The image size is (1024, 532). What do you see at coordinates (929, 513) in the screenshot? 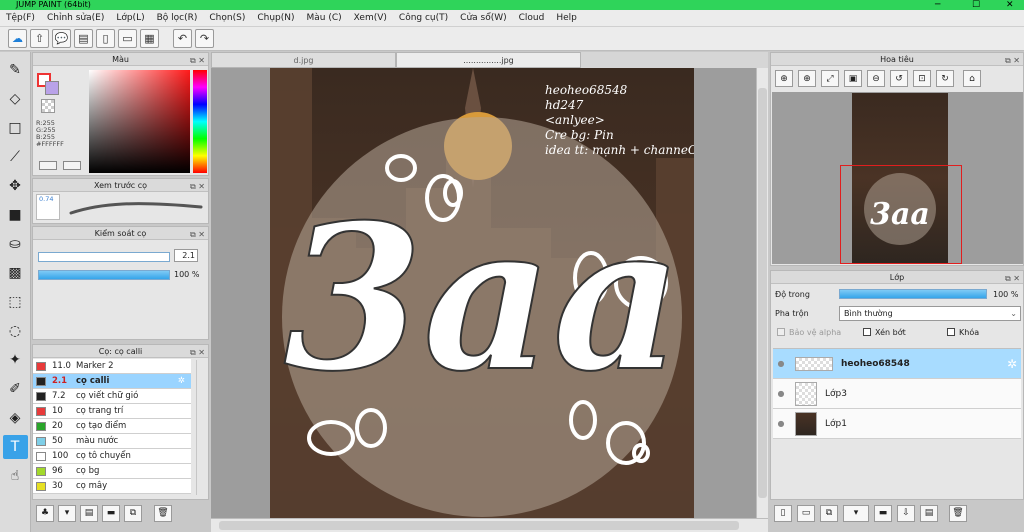
I see `layer-settings-icon: ▤` at bounding box center [929, 513].